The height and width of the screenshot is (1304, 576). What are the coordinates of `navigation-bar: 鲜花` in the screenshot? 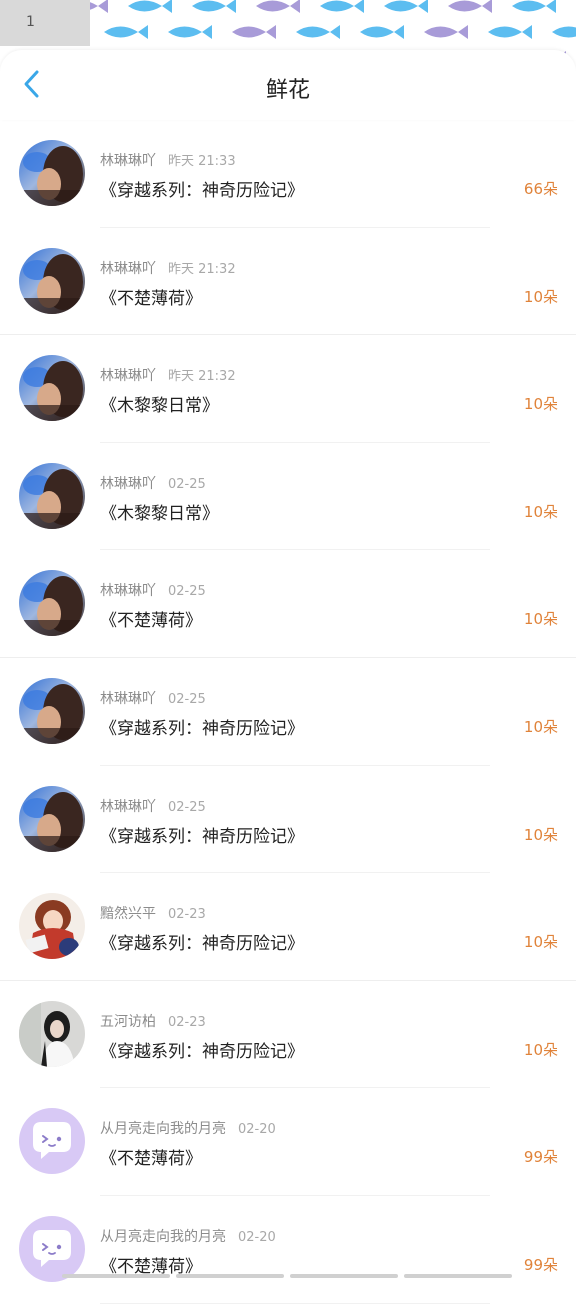 It's located at (288, 85).